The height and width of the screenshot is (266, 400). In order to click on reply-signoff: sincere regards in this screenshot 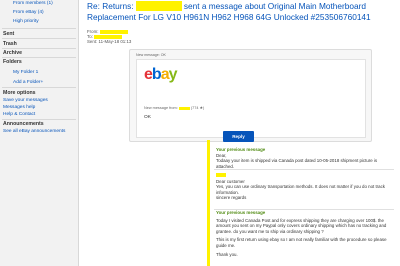, I will do `click(231, 198)`.